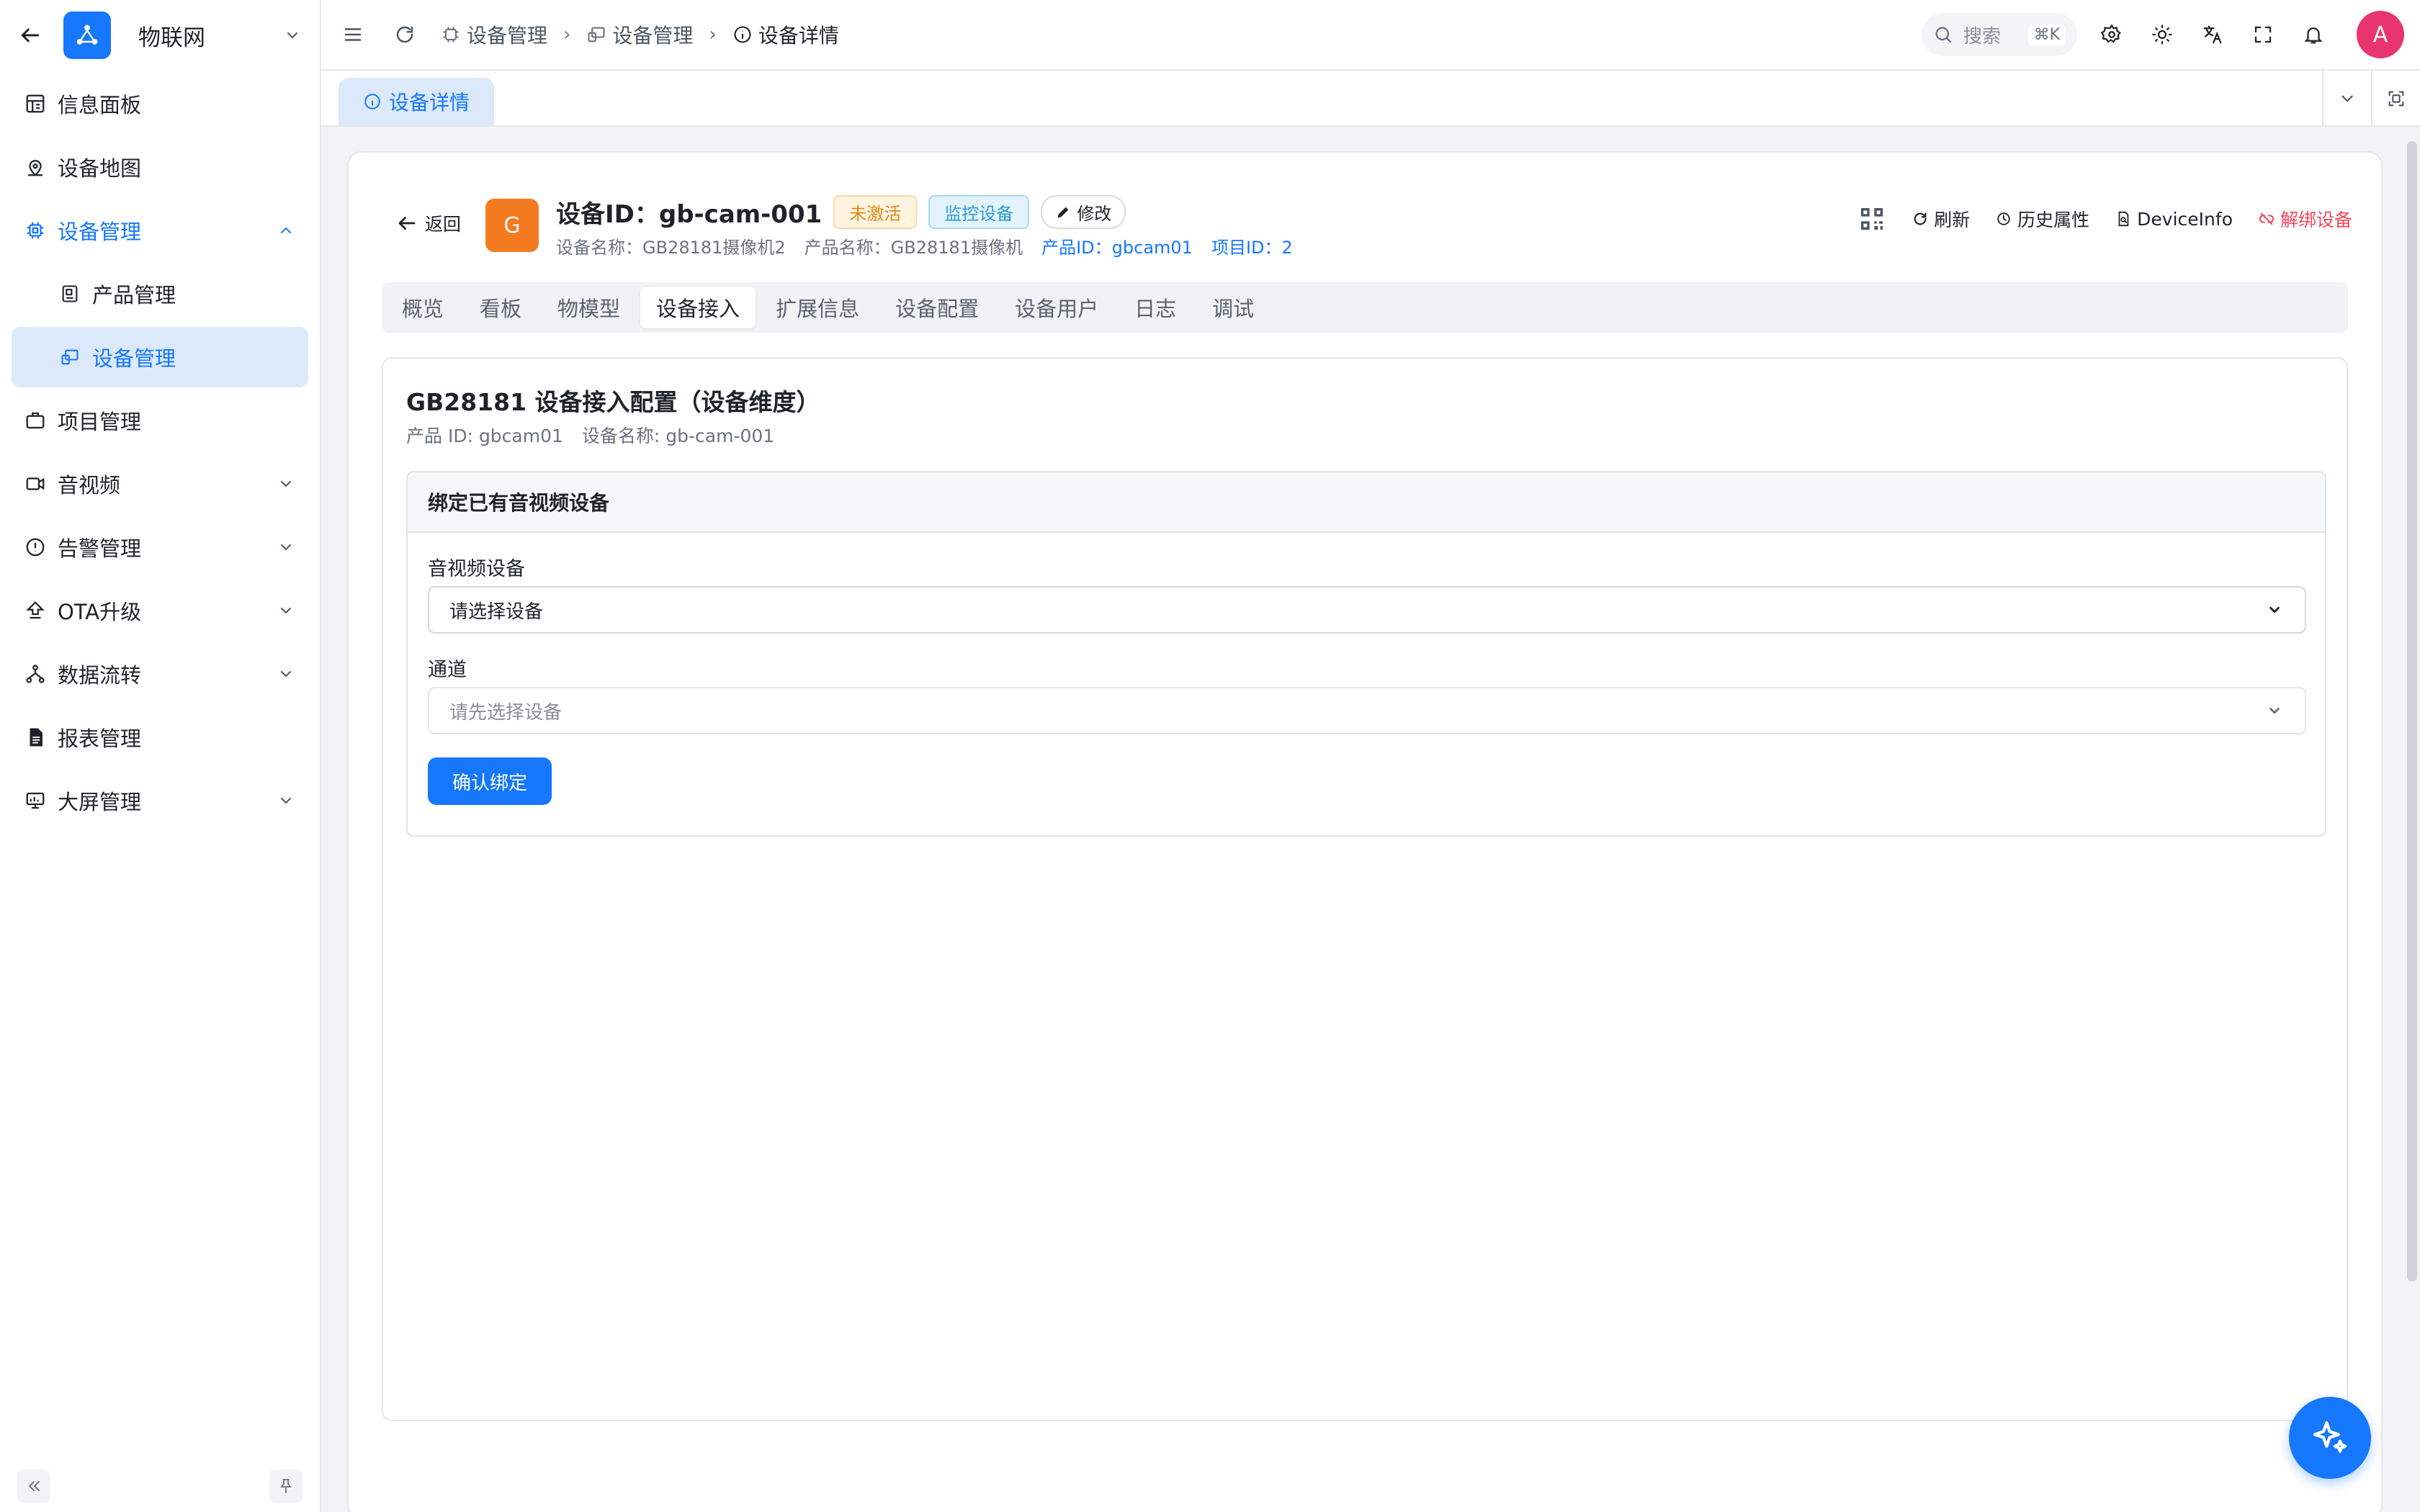 This screenshot has height=1512, width=2420. Describe the element at coordinates (1083, 212) in the screenshot. I see `edit-button: 修改` at that location.